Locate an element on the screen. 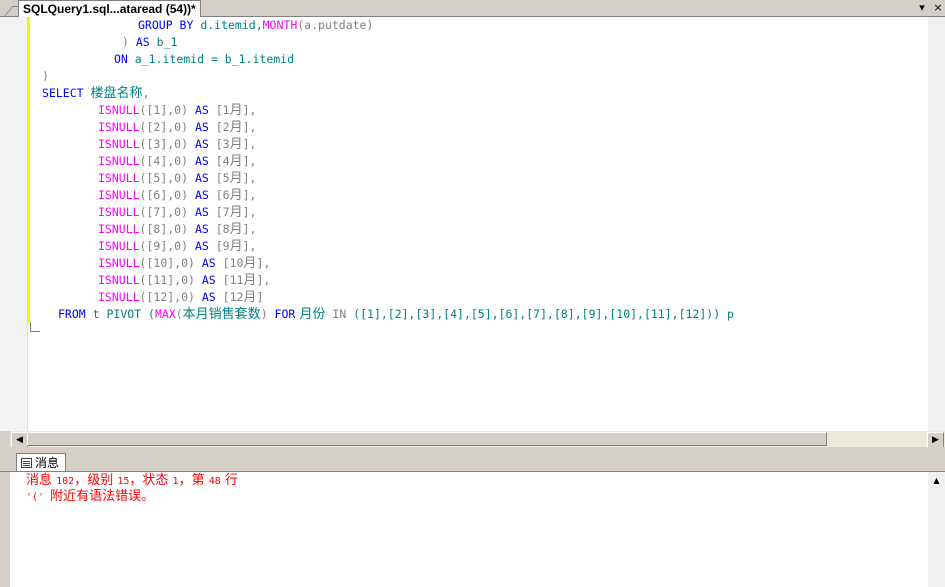  isnull-args: ([8],0) is located at coordinates (167, 229).